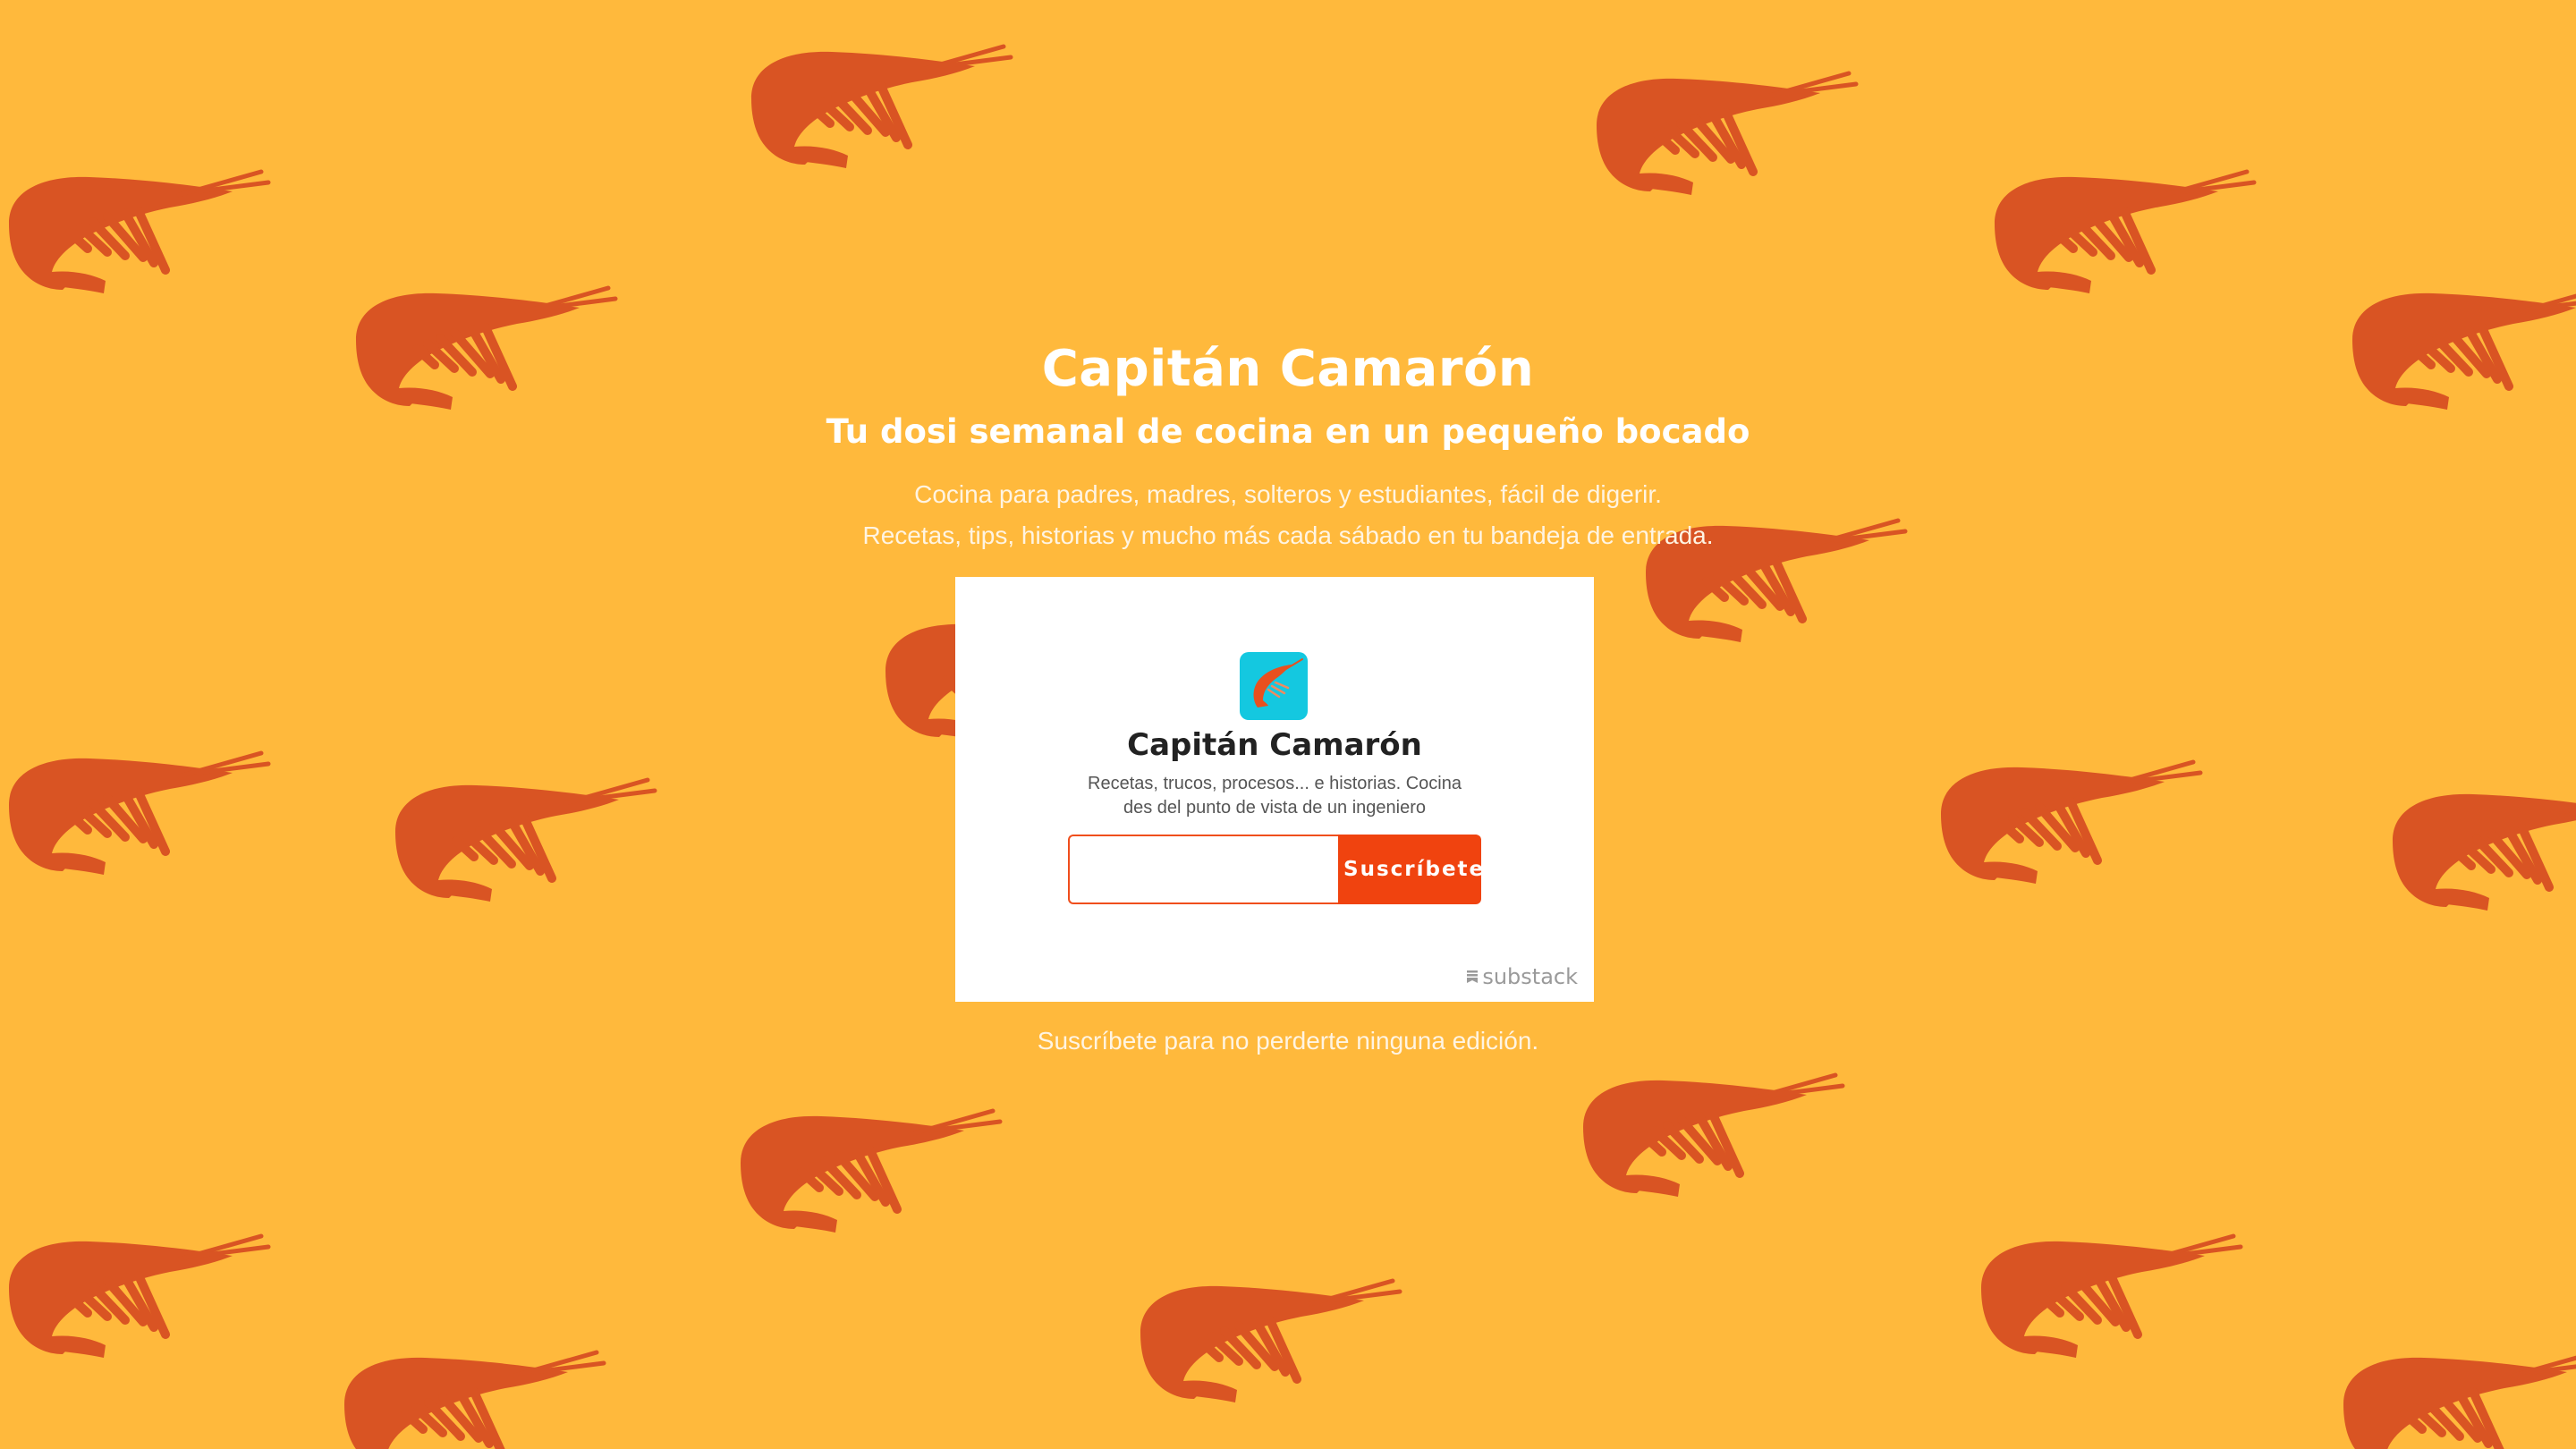 Image resolution: width=2576 pixels, height=1449 pixels. Describe the element at coordinates (1274, 686) in the screenshot. I see `shrimp-logo-icon` at that location.